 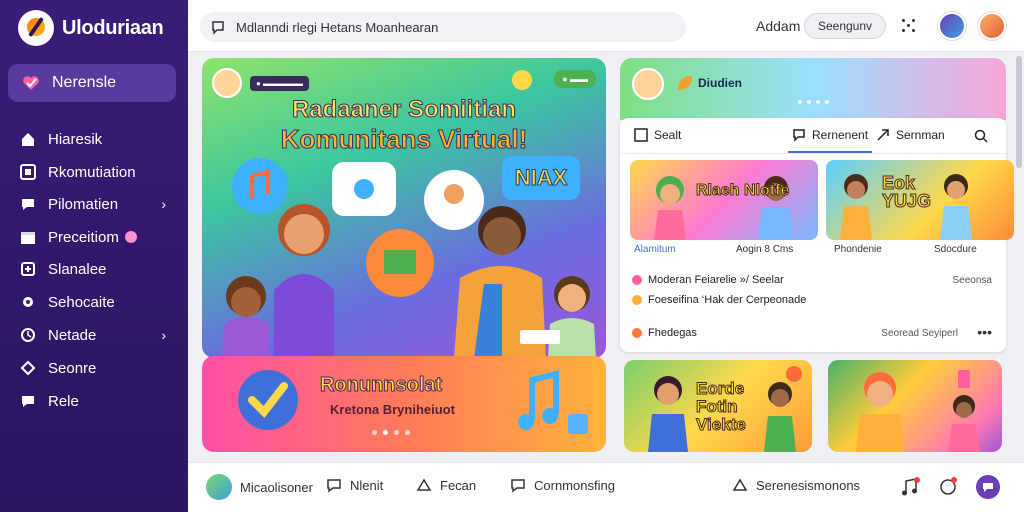 What do you see at coordinates (100, 172) in the screenshot?
I see `sidebar-item-rkomutiation: Rkomutiation` at bounding box center [100, 172].